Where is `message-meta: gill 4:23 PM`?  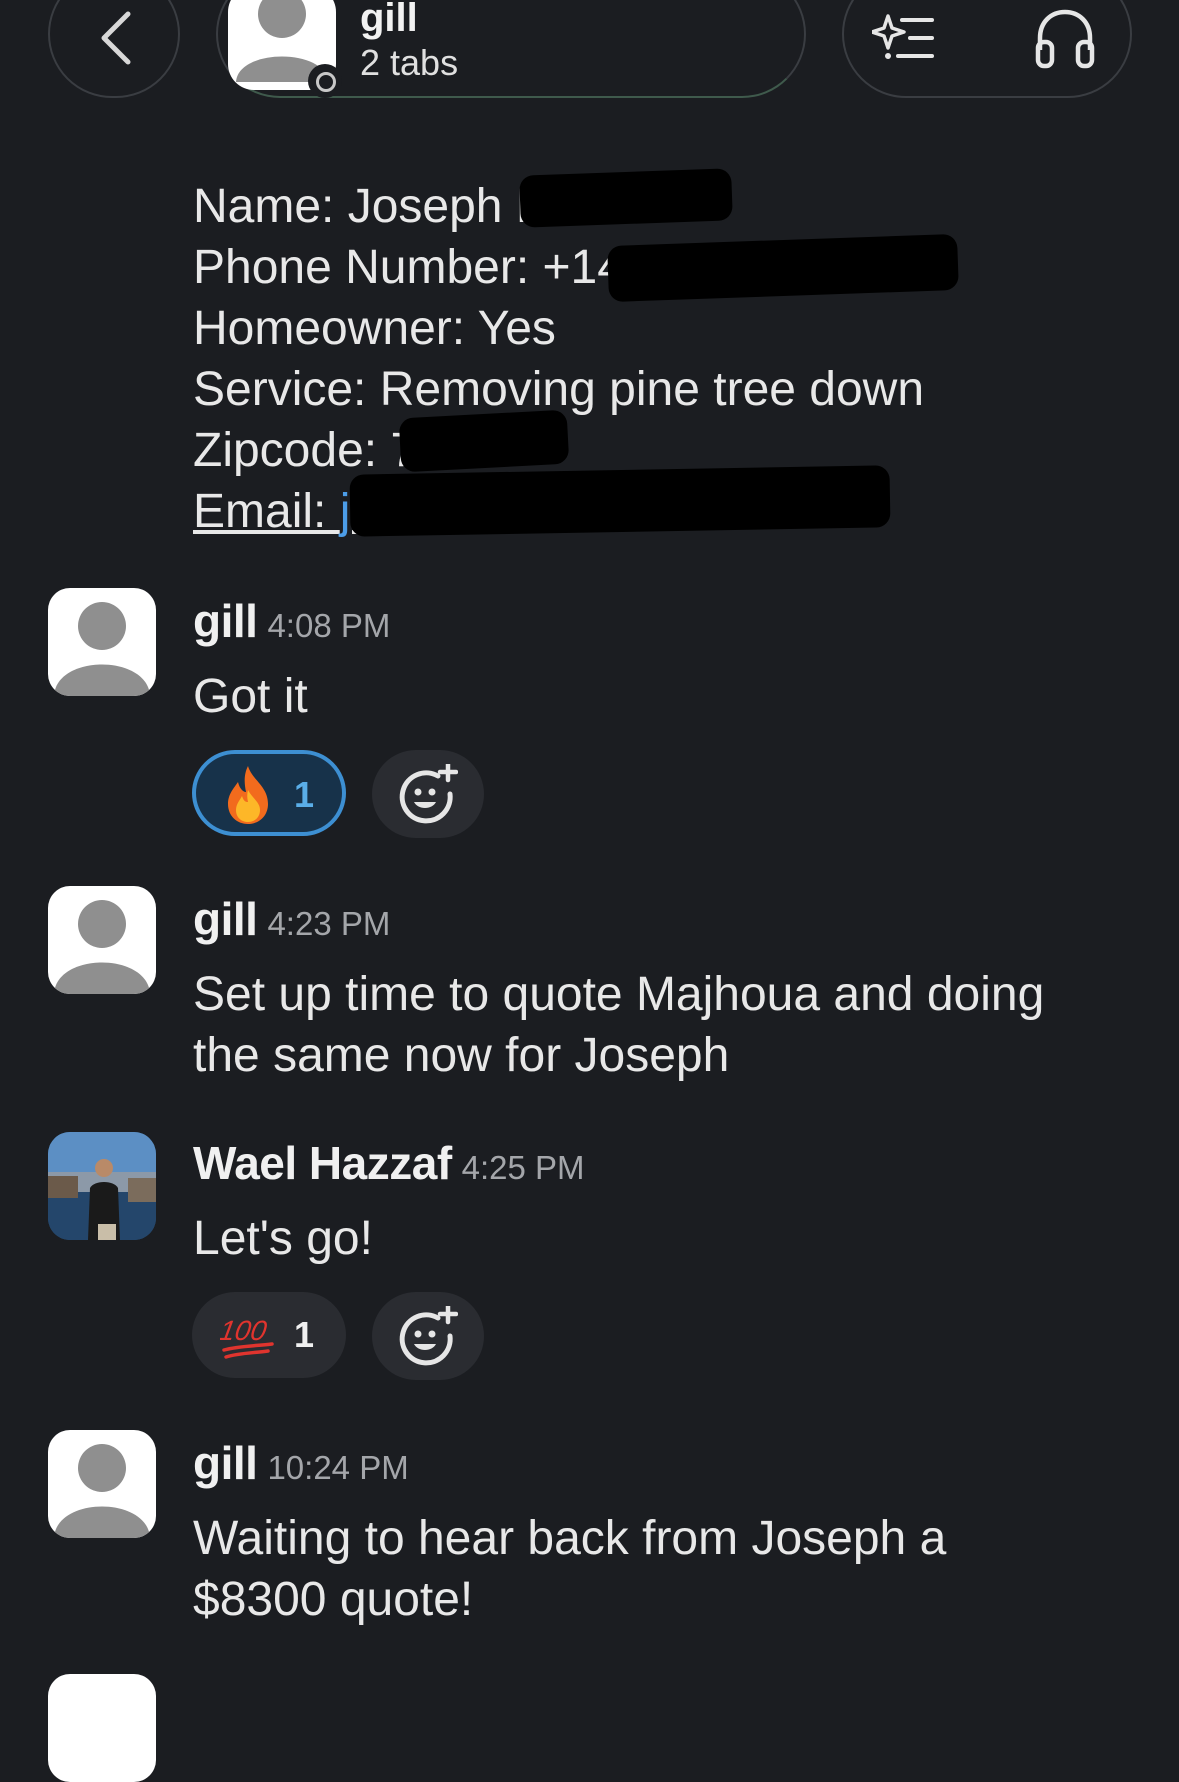
message-meta: gill 4:23 PM is located at coordinates (291, 919).